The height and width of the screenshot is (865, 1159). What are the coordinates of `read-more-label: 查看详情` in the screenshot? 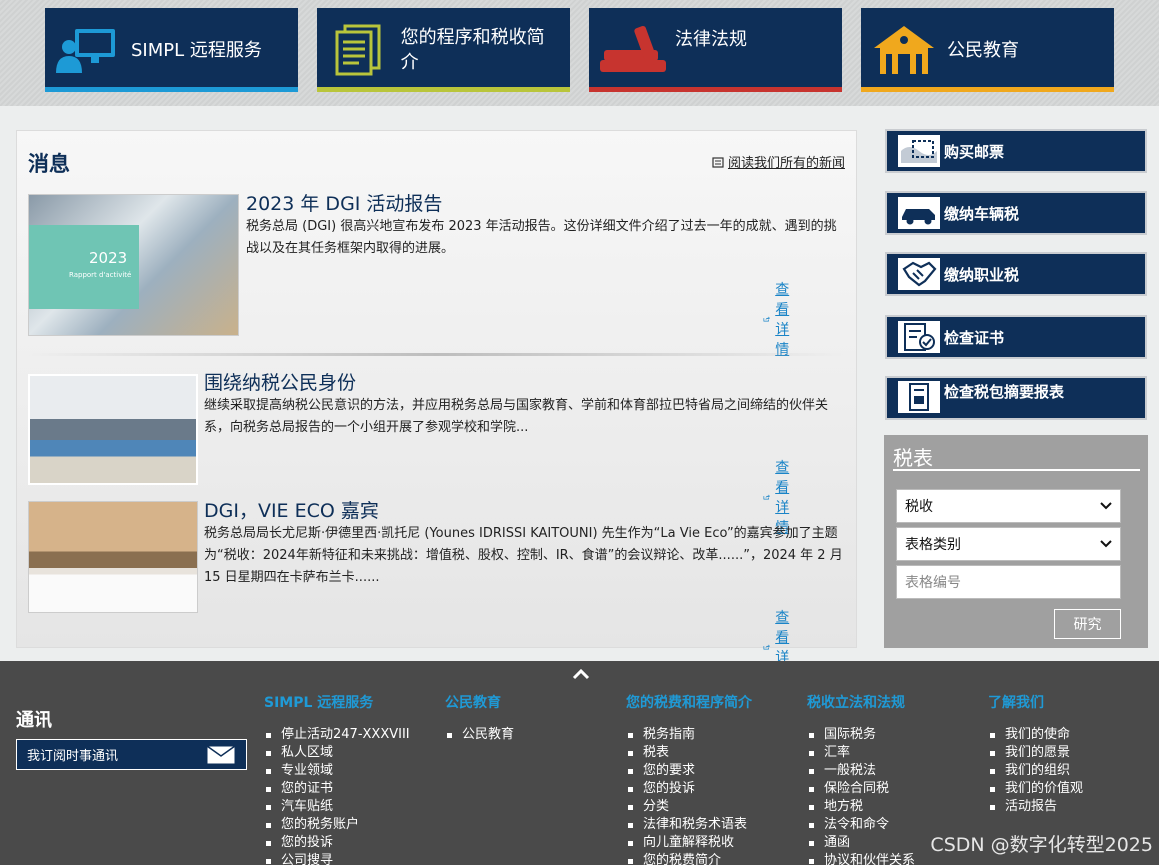 It's located at (782, 320).